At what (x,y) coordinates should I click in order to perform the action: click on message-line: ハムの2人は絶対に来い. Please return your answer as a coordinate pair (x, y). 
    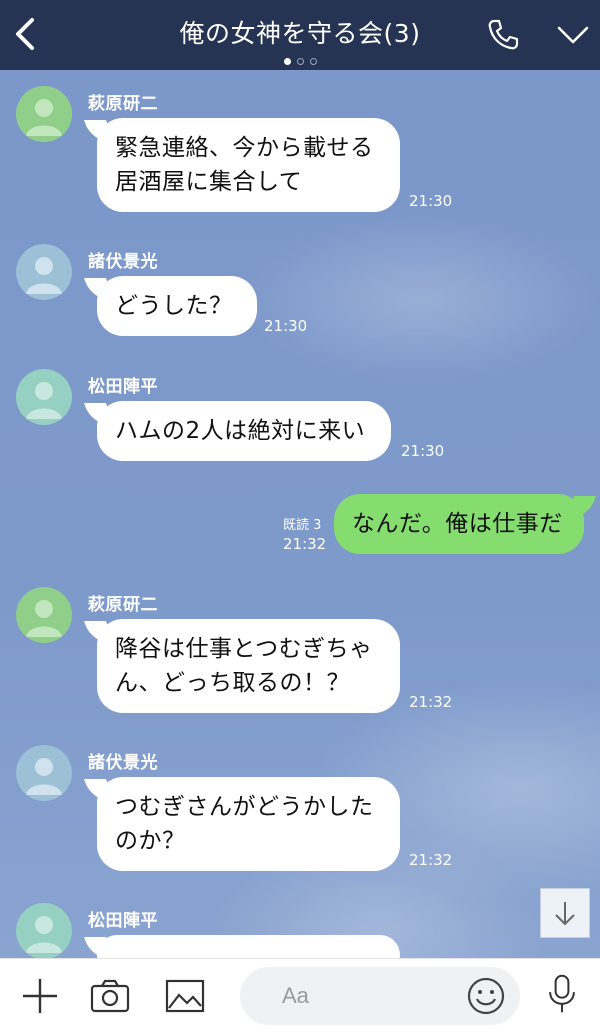
    Looking at the image, I should click on (240, 431).